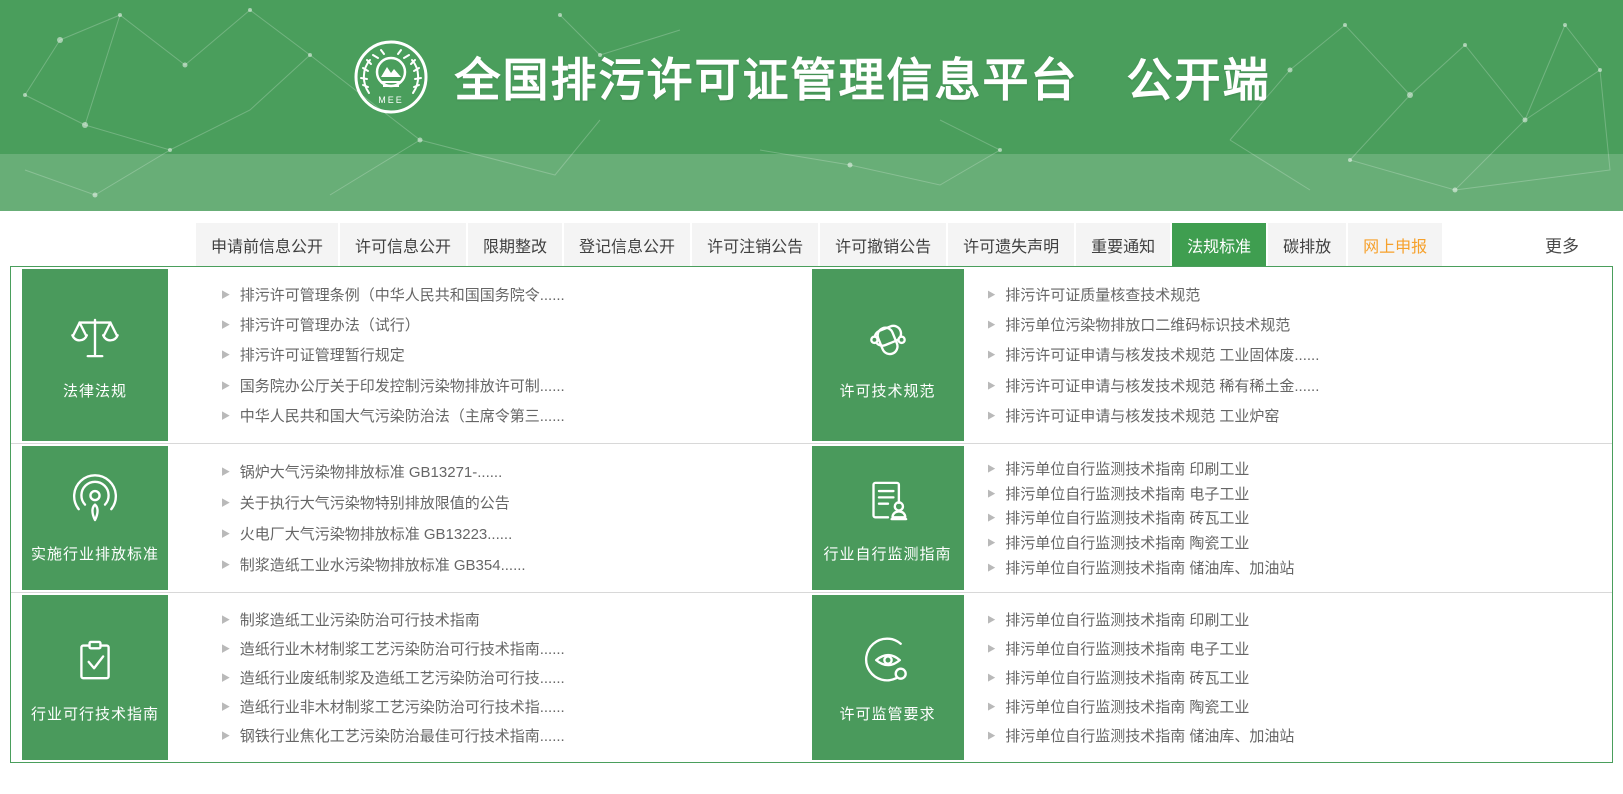 The image size is (1623, 794). What do you see at coordinates (95, 498) in the screenshot?
I see `broadcast-icon` at bounding box center [95, 498].